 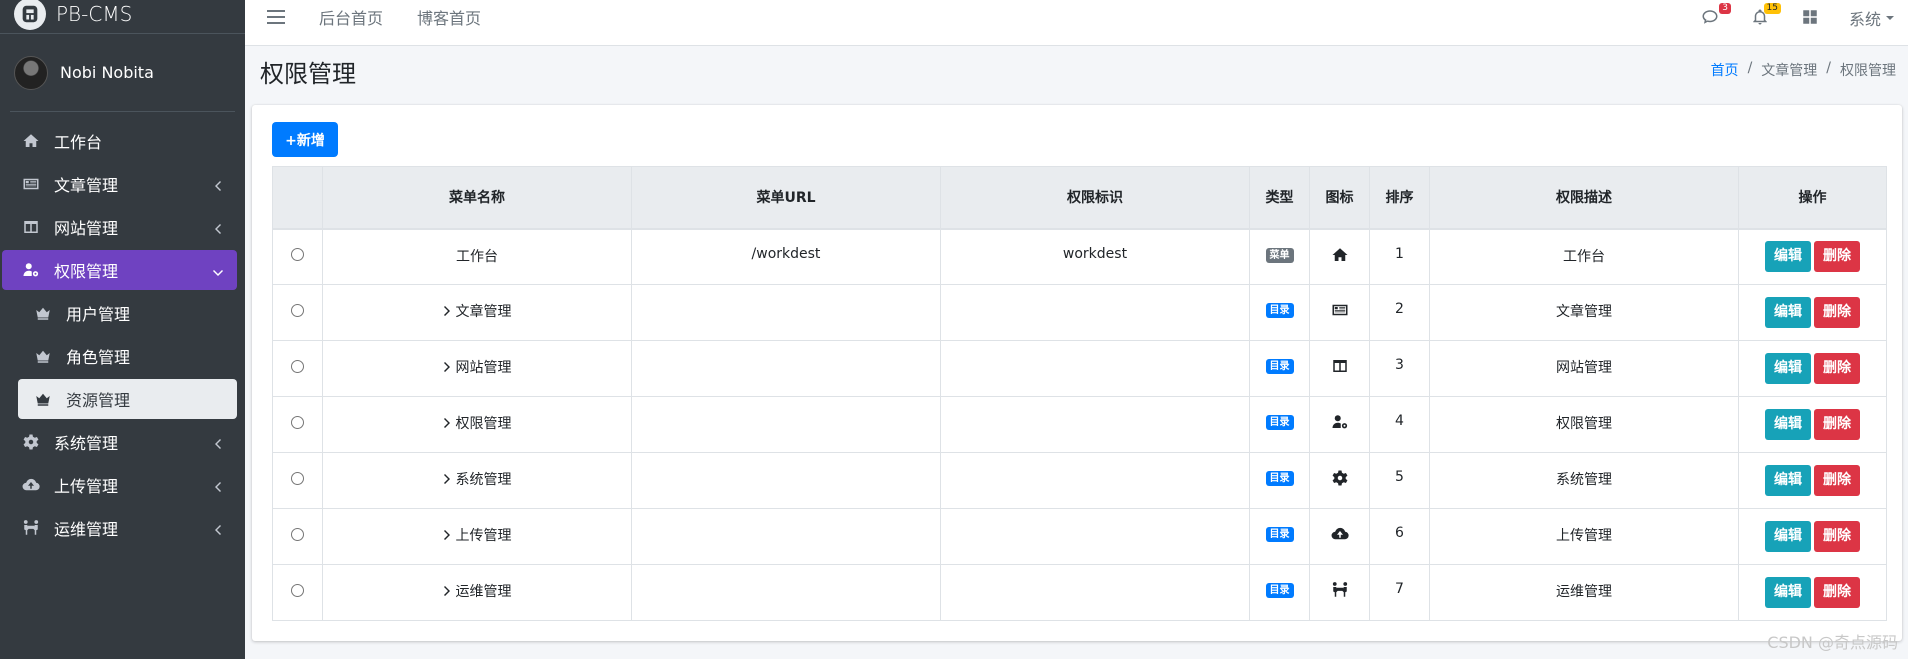 I want to click on table-row: 工作台 /workdest workdest 菜单 1 工作台 编辑 删除, so click(x=1079, y=256).